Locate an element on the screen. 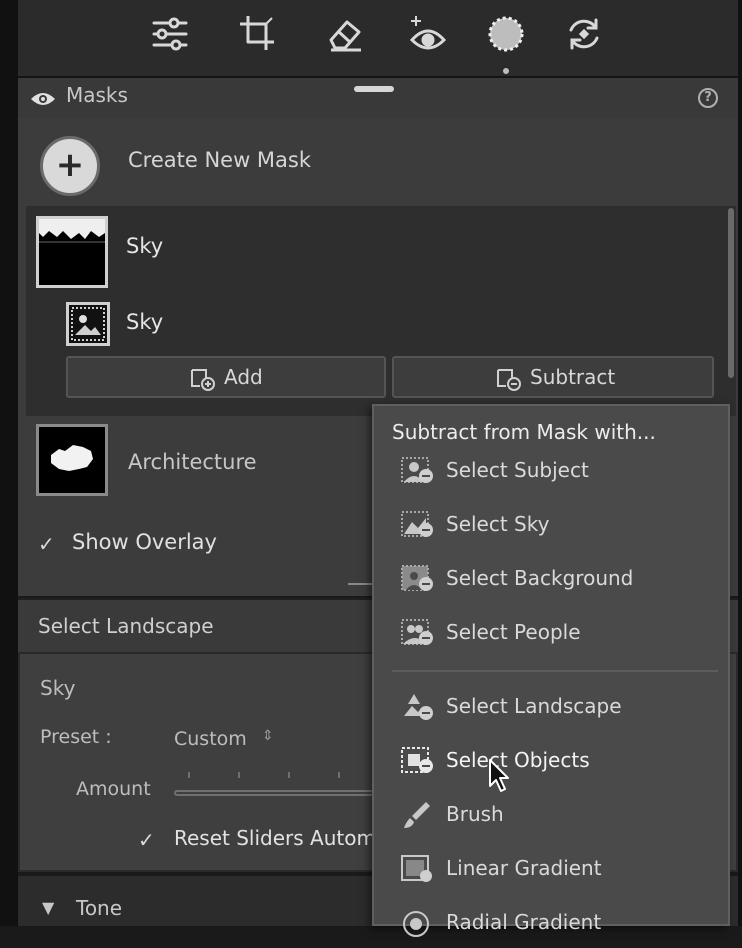  tone-label: Tone is located at coordinates (99, 908).